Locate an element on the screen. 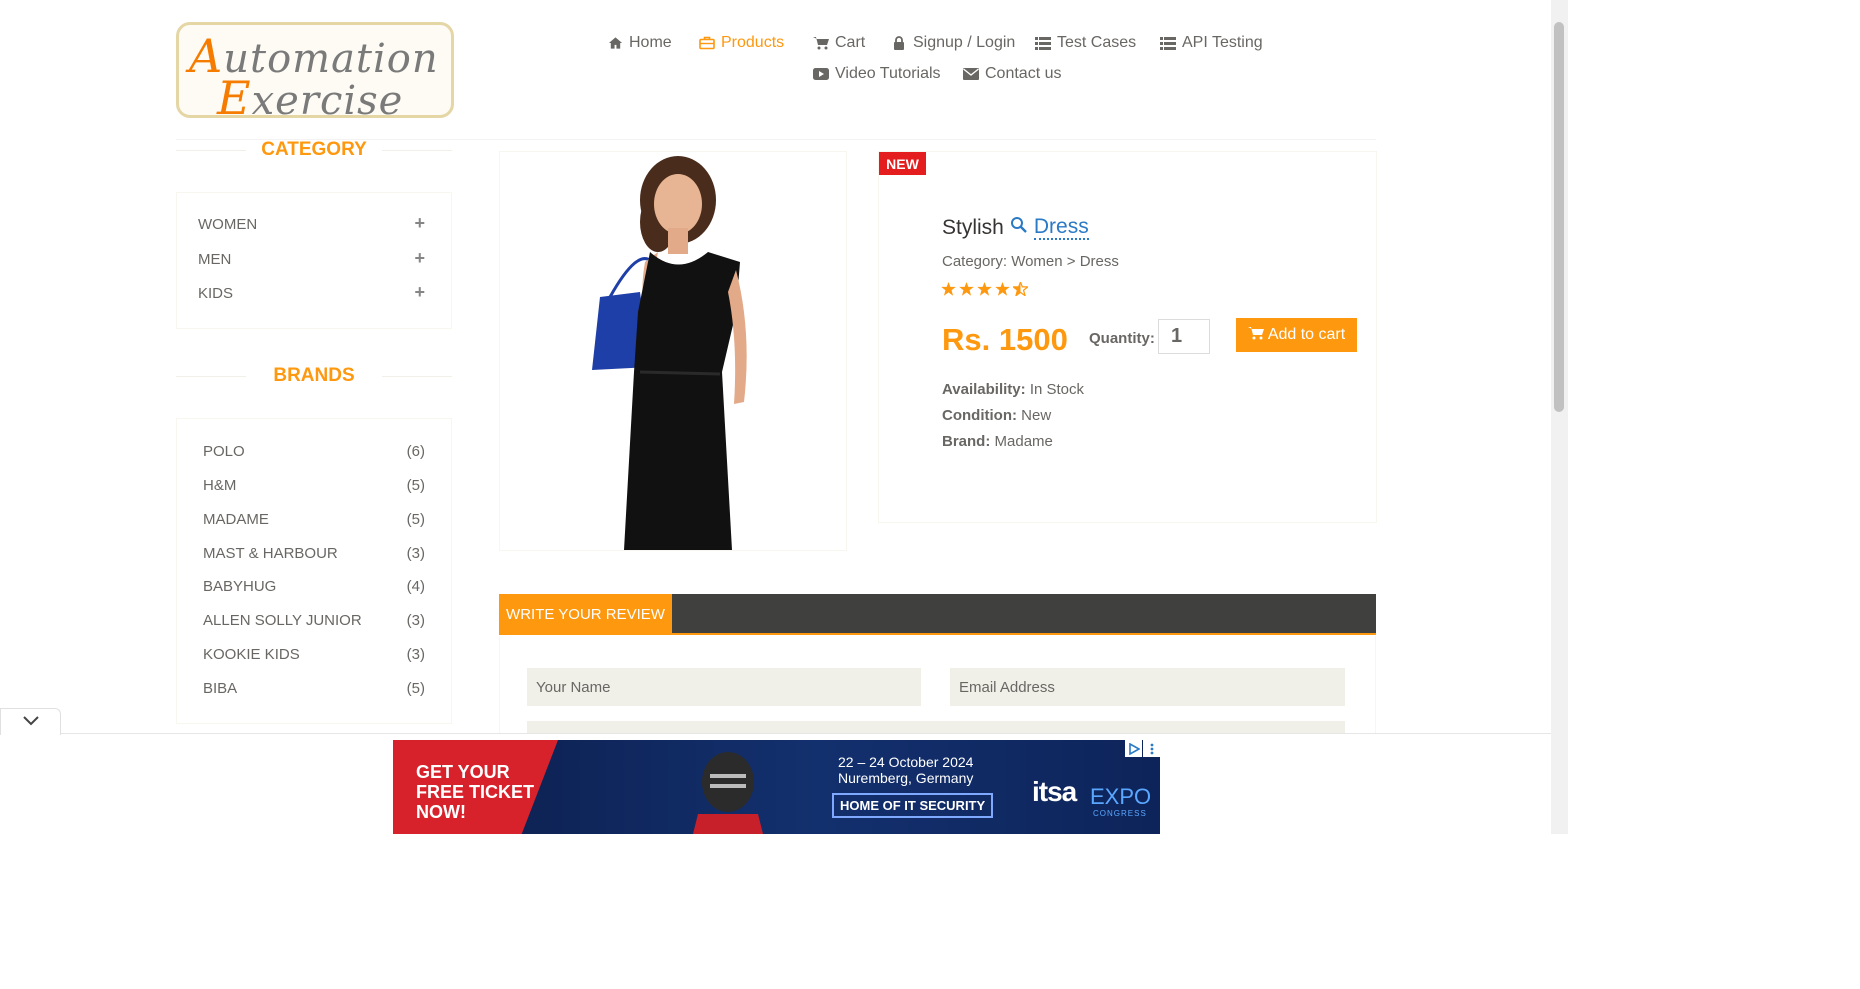 The image size is (1860, 989). youtube-icon is located at coordinates (821, 74).